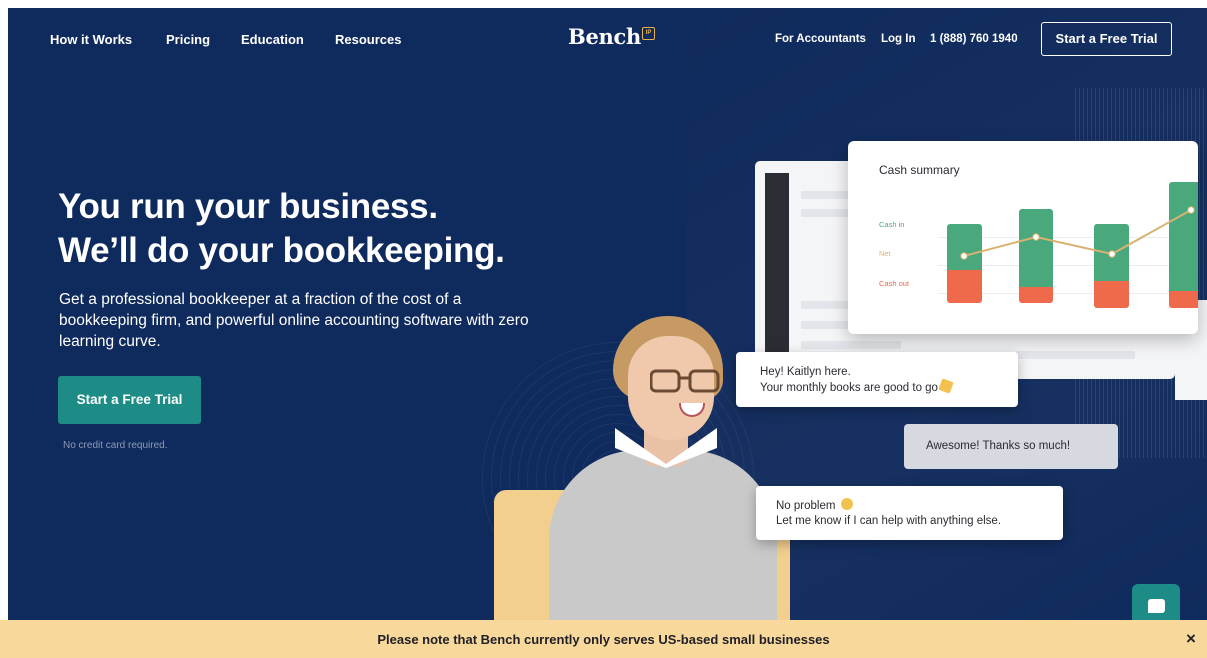 The image size is (1207, 658). I want to click on person-photo, so click(663, 535).